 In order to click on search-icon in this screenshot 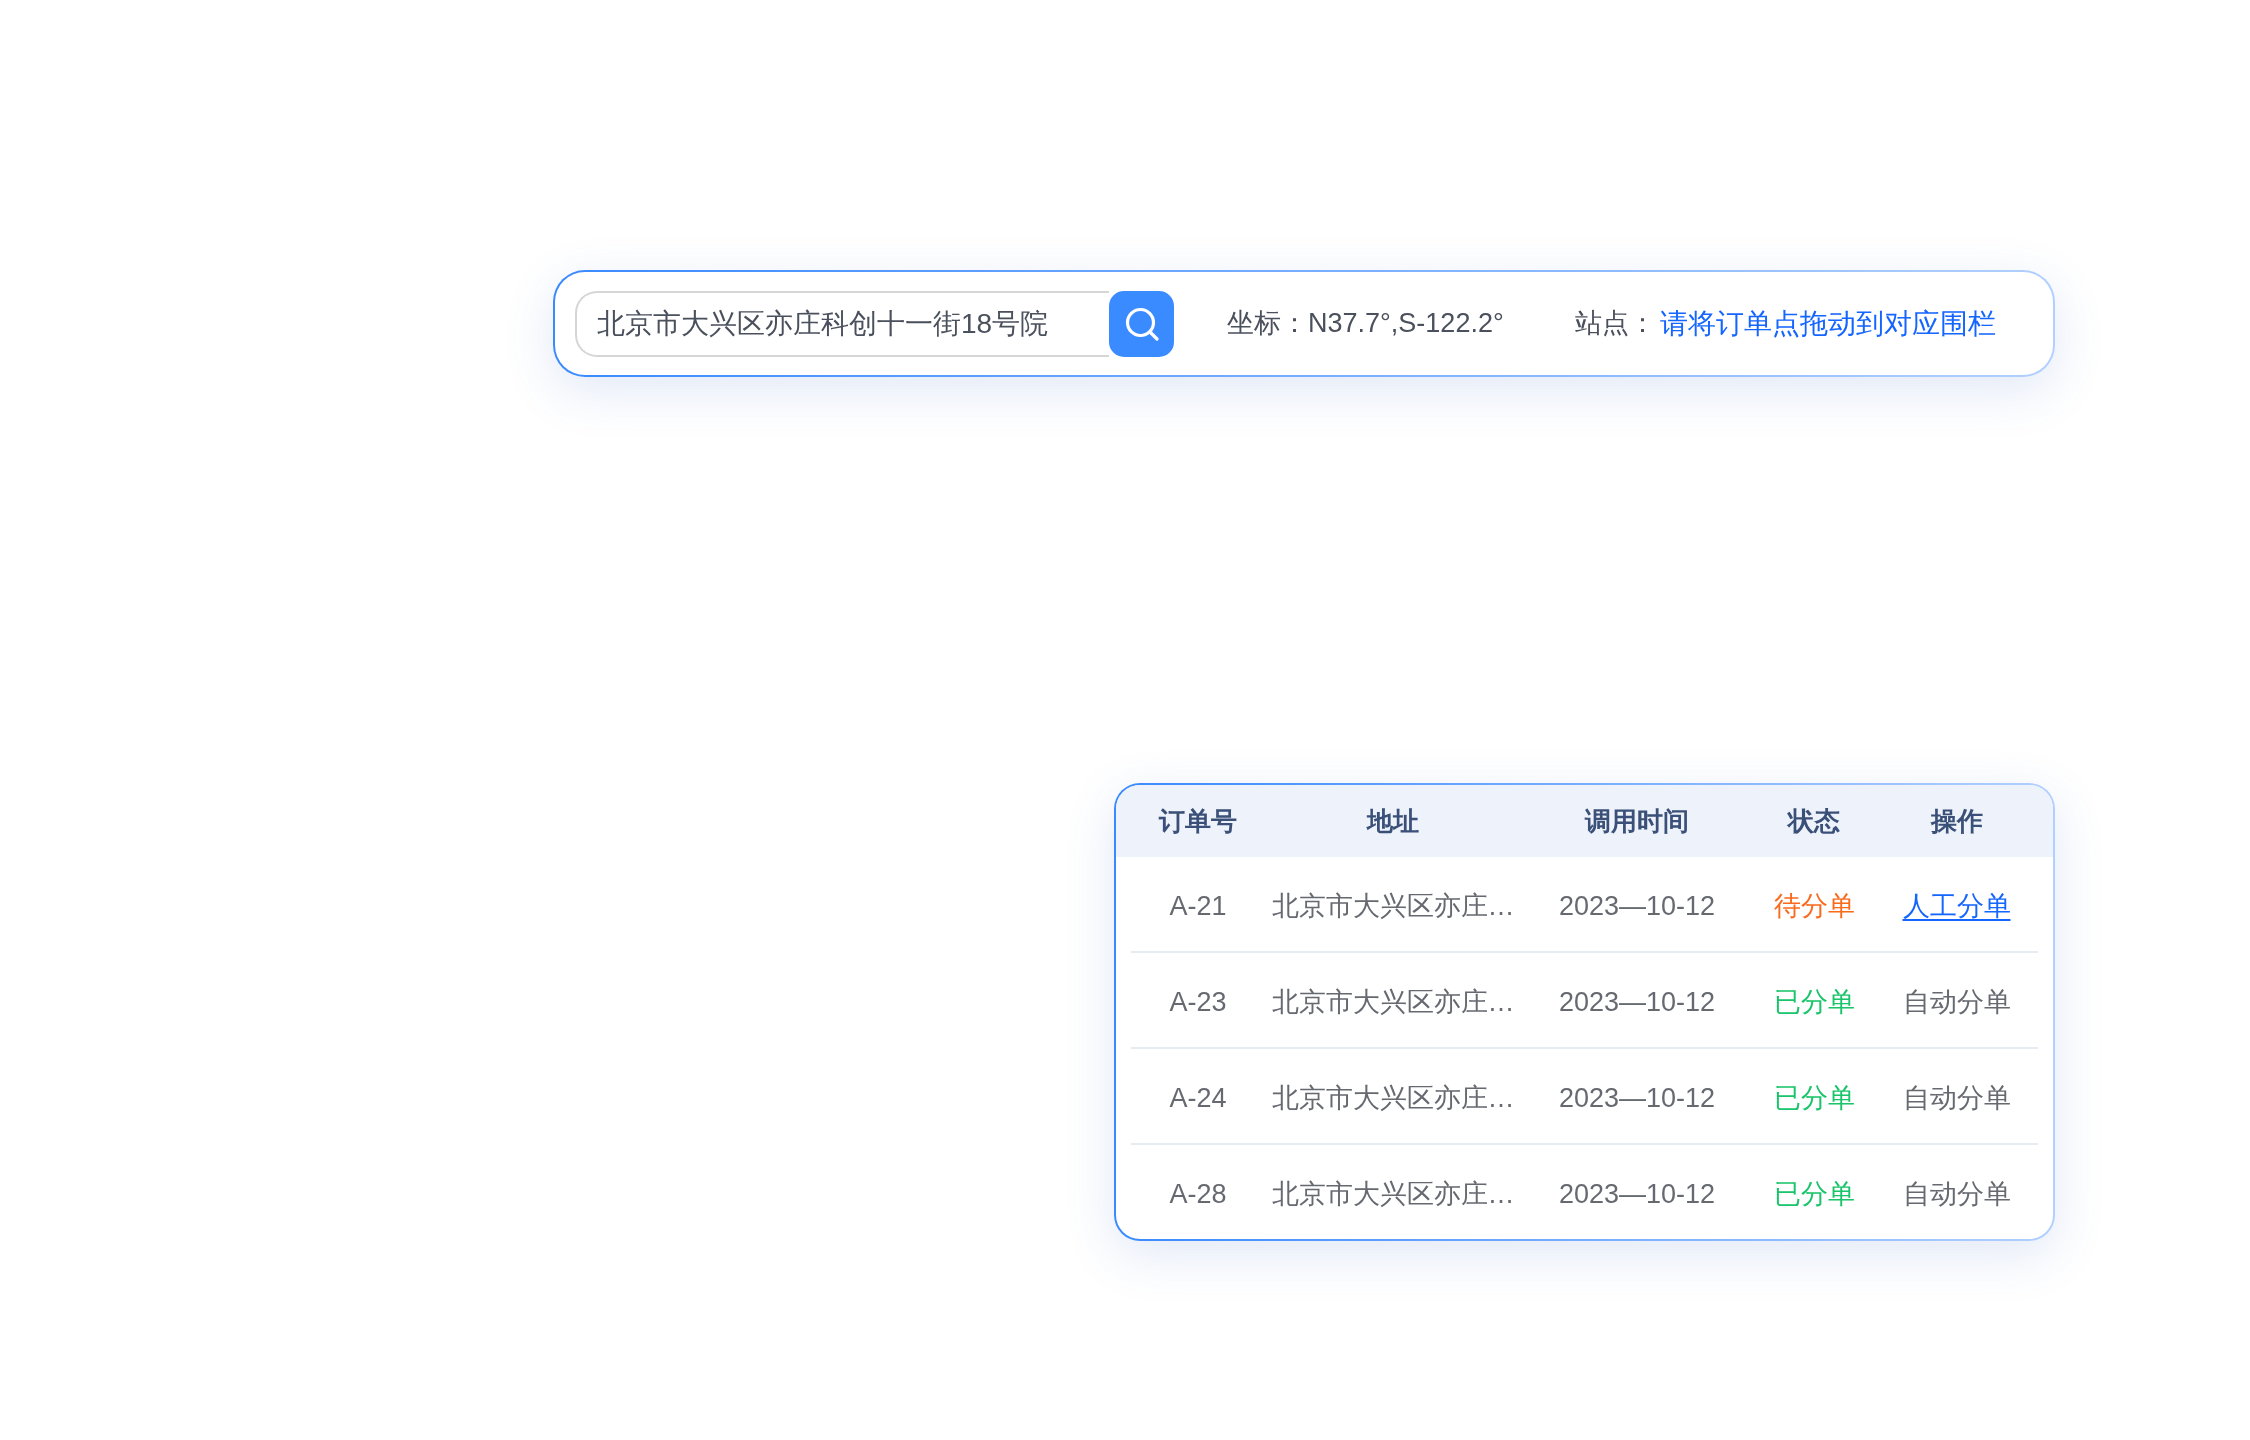, I will do `click(1141, 323)`.